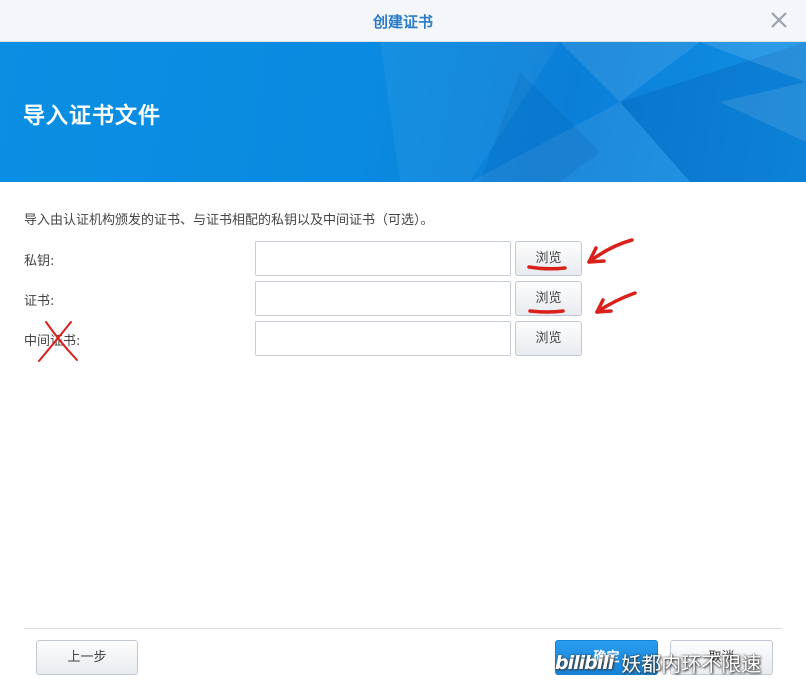 Image resolution: width=806 pixels, height=683 pixels. Describe the element at coordinates (721, 657) in the screenshot. I see `cancel-button: 取消` at that location.